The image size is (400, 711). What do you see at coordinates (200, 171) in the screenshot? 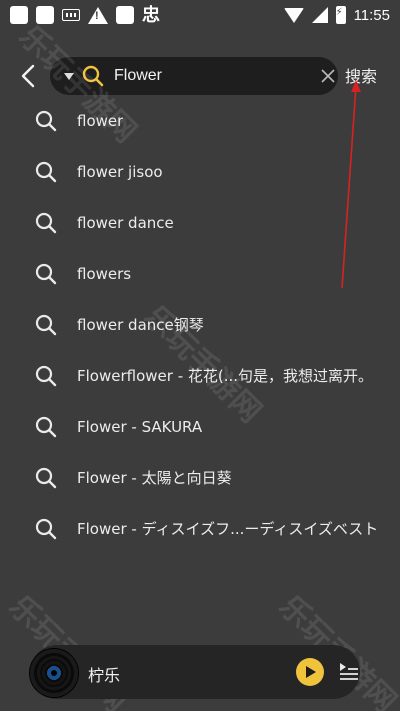
I see `suggestion-item: flower jisoo` at bounding box center [200, 171].